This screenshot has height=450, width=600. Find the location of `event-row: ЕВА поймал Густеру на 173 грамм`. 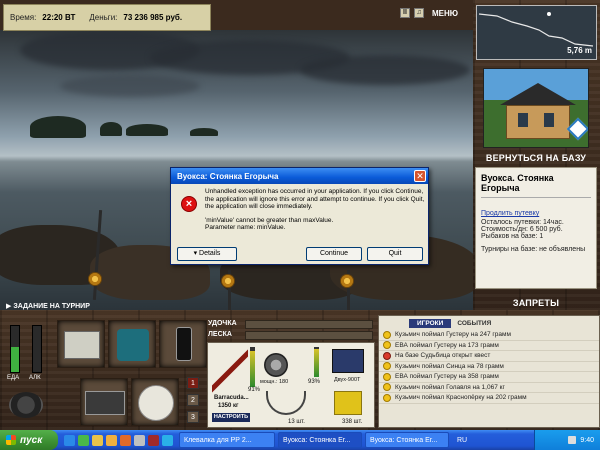

event-row: ЕВА поймал Густеру на 173 грамм is located at coordinates (489, 346).